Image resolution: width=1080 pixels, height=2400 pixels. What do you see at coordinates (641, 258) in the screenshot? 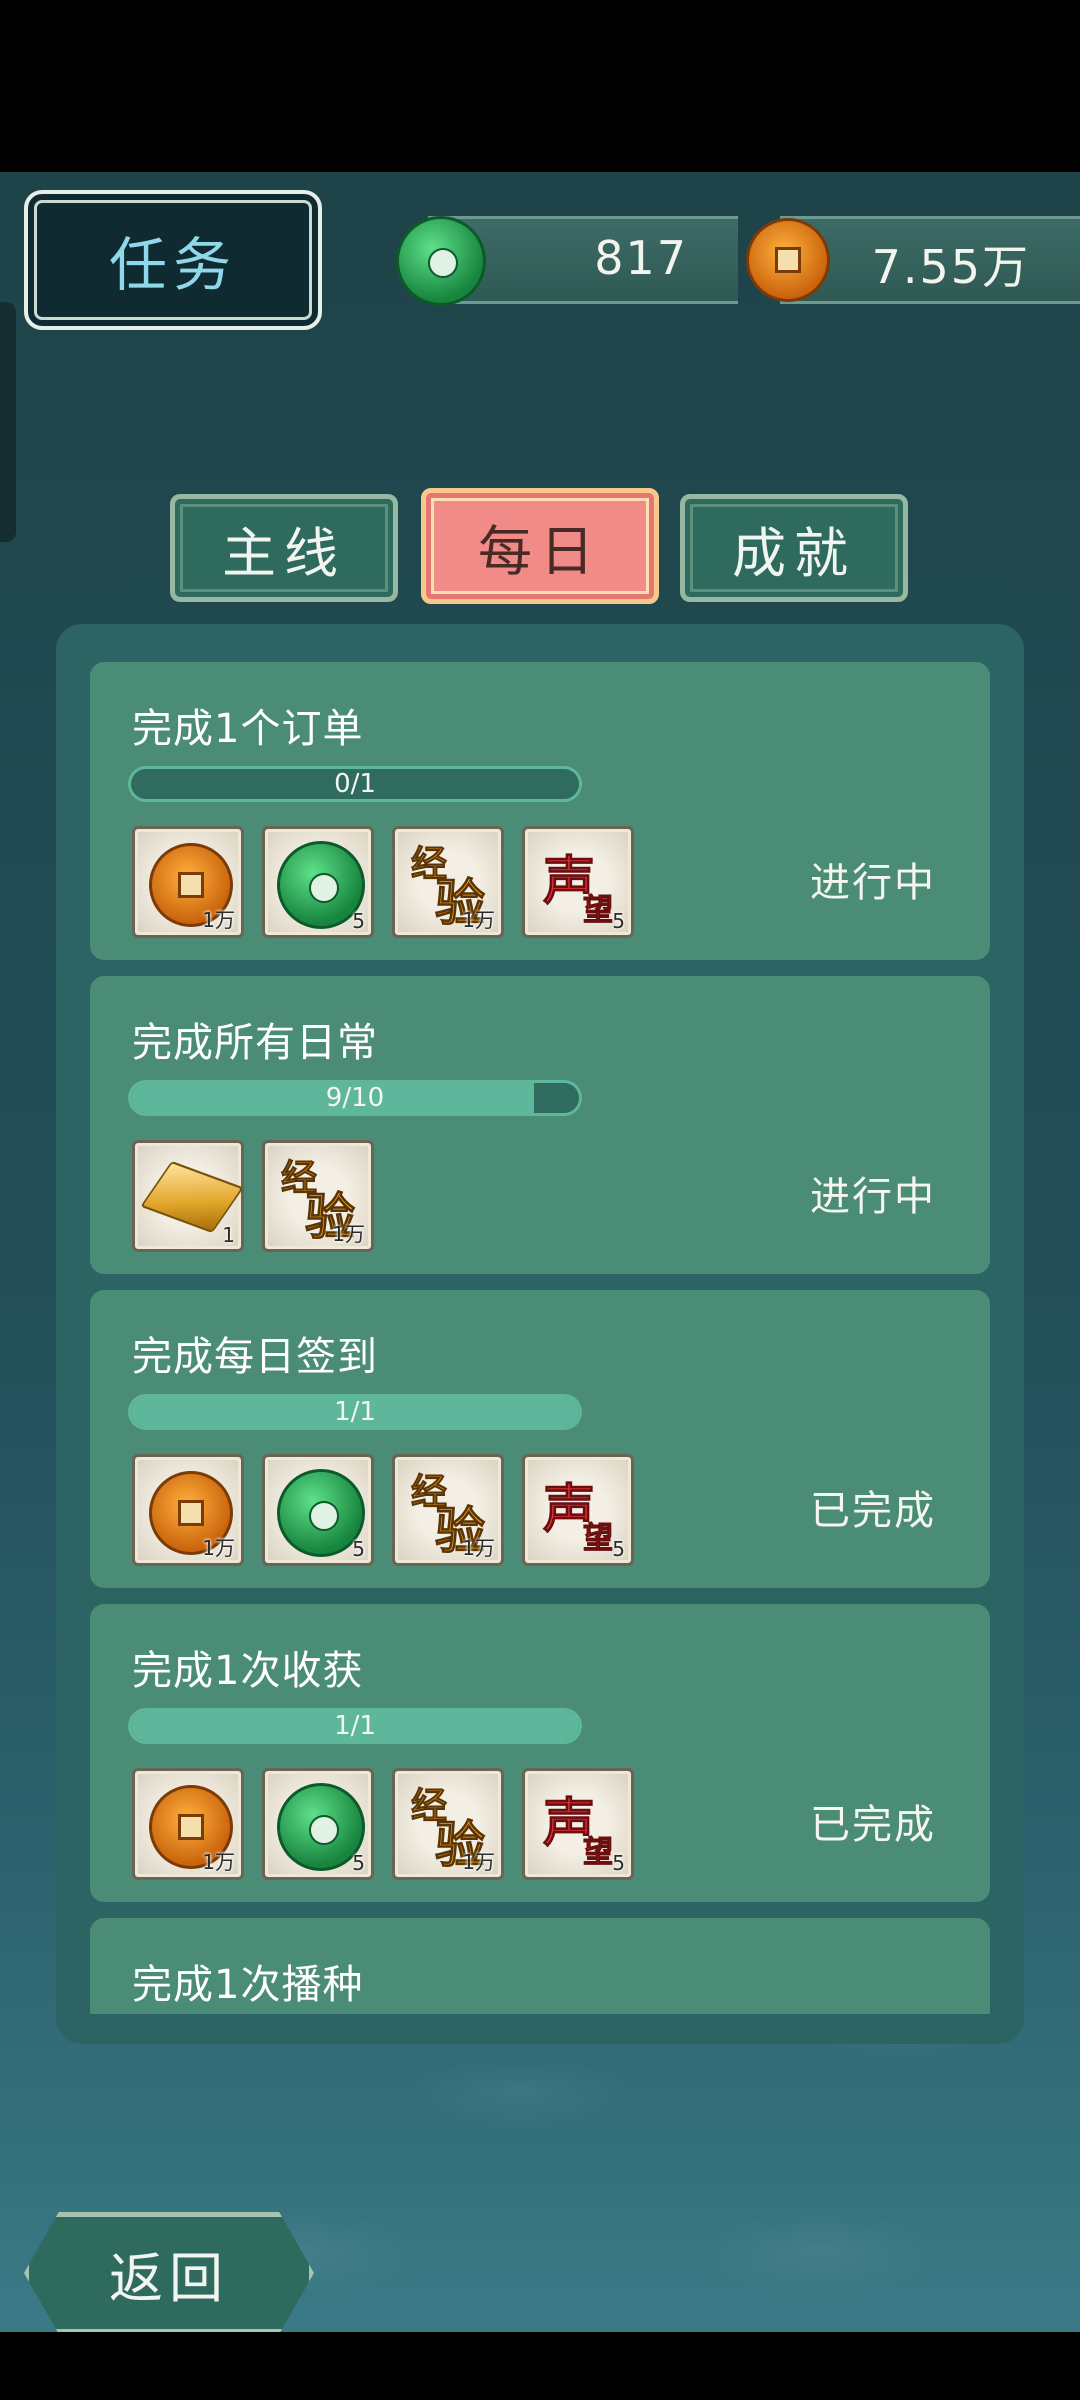
I see `jade-amount: 817` at bounding box center [641, 258].